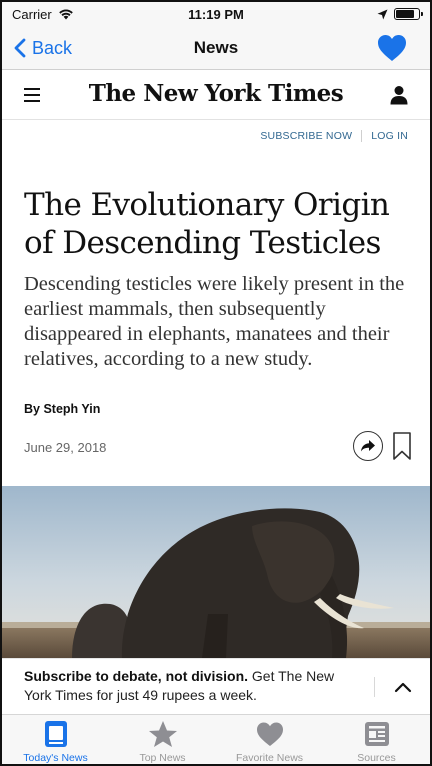 The height and width of the screenshot is (766, 432). What do you see at coordinates (32, 14) in the screenshot?
I see `carrier-label: Carrier` at bounding box center [32, 14].